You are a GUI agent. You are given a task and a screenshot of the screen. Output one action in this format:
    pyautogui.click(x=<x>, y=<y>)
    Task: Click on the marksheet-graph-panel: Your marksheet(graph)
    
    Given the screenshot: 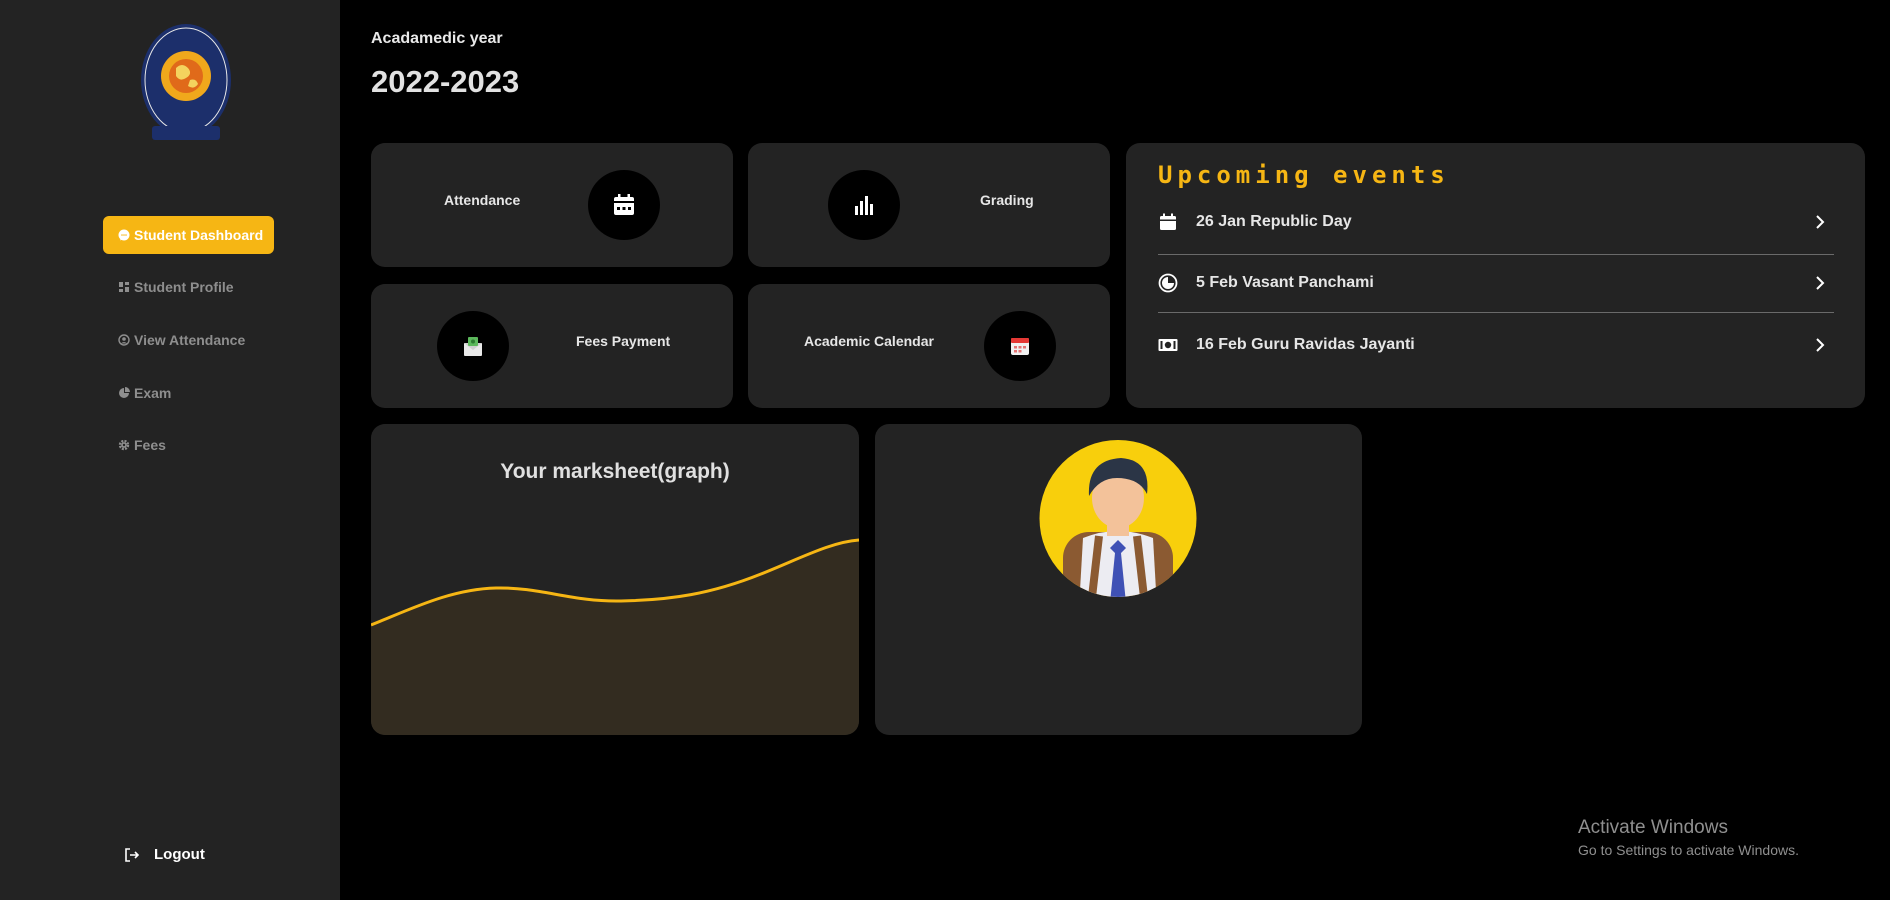 What is the action you would take?
    pyautogui.click(x=615, y=579)
    